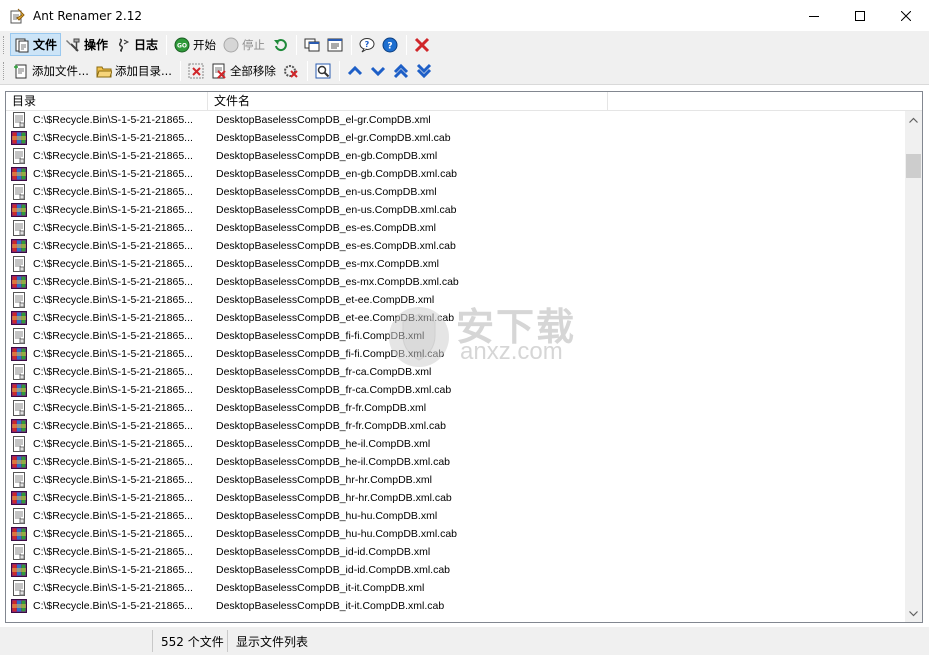  What do you see at coordinates (280, 44) in the screenshot?
I see `undo-button` at bounding box center [280, 44].